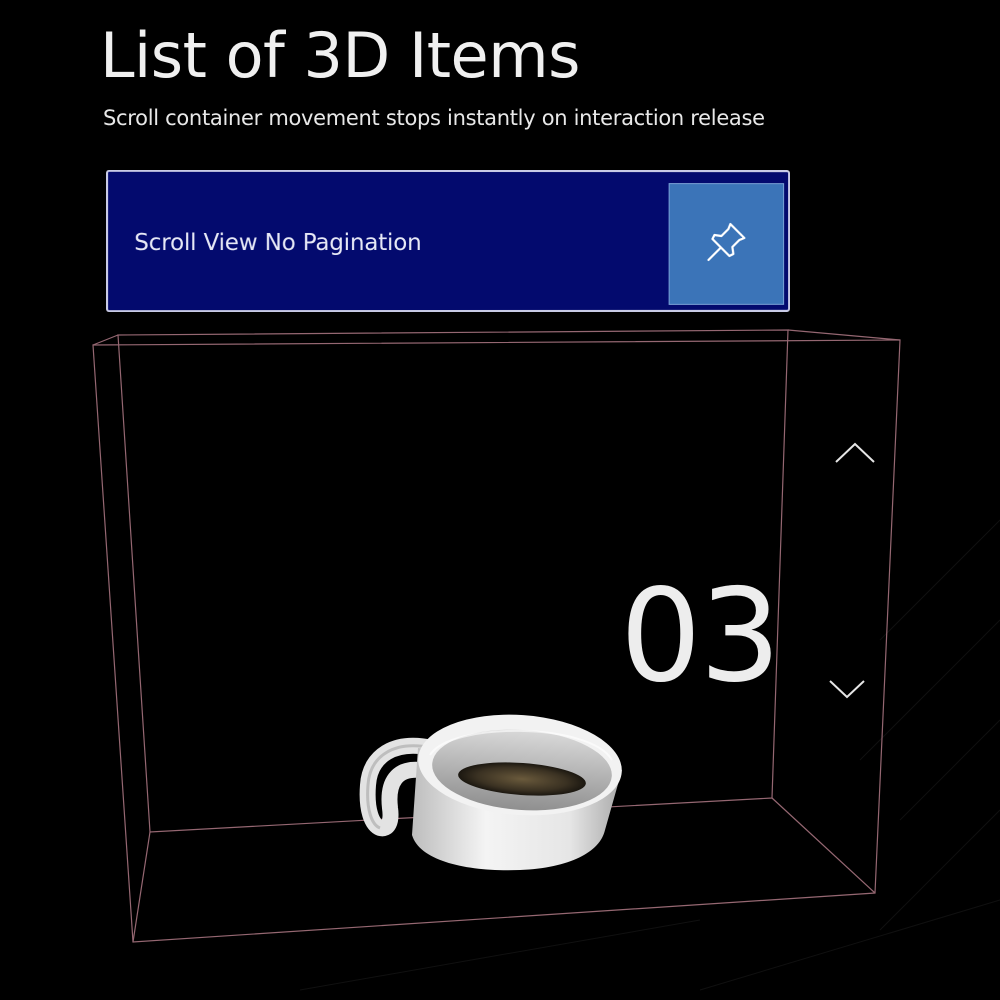 The image size is (1000, 1000). I want to click on pin-icon, so click(726, 244).